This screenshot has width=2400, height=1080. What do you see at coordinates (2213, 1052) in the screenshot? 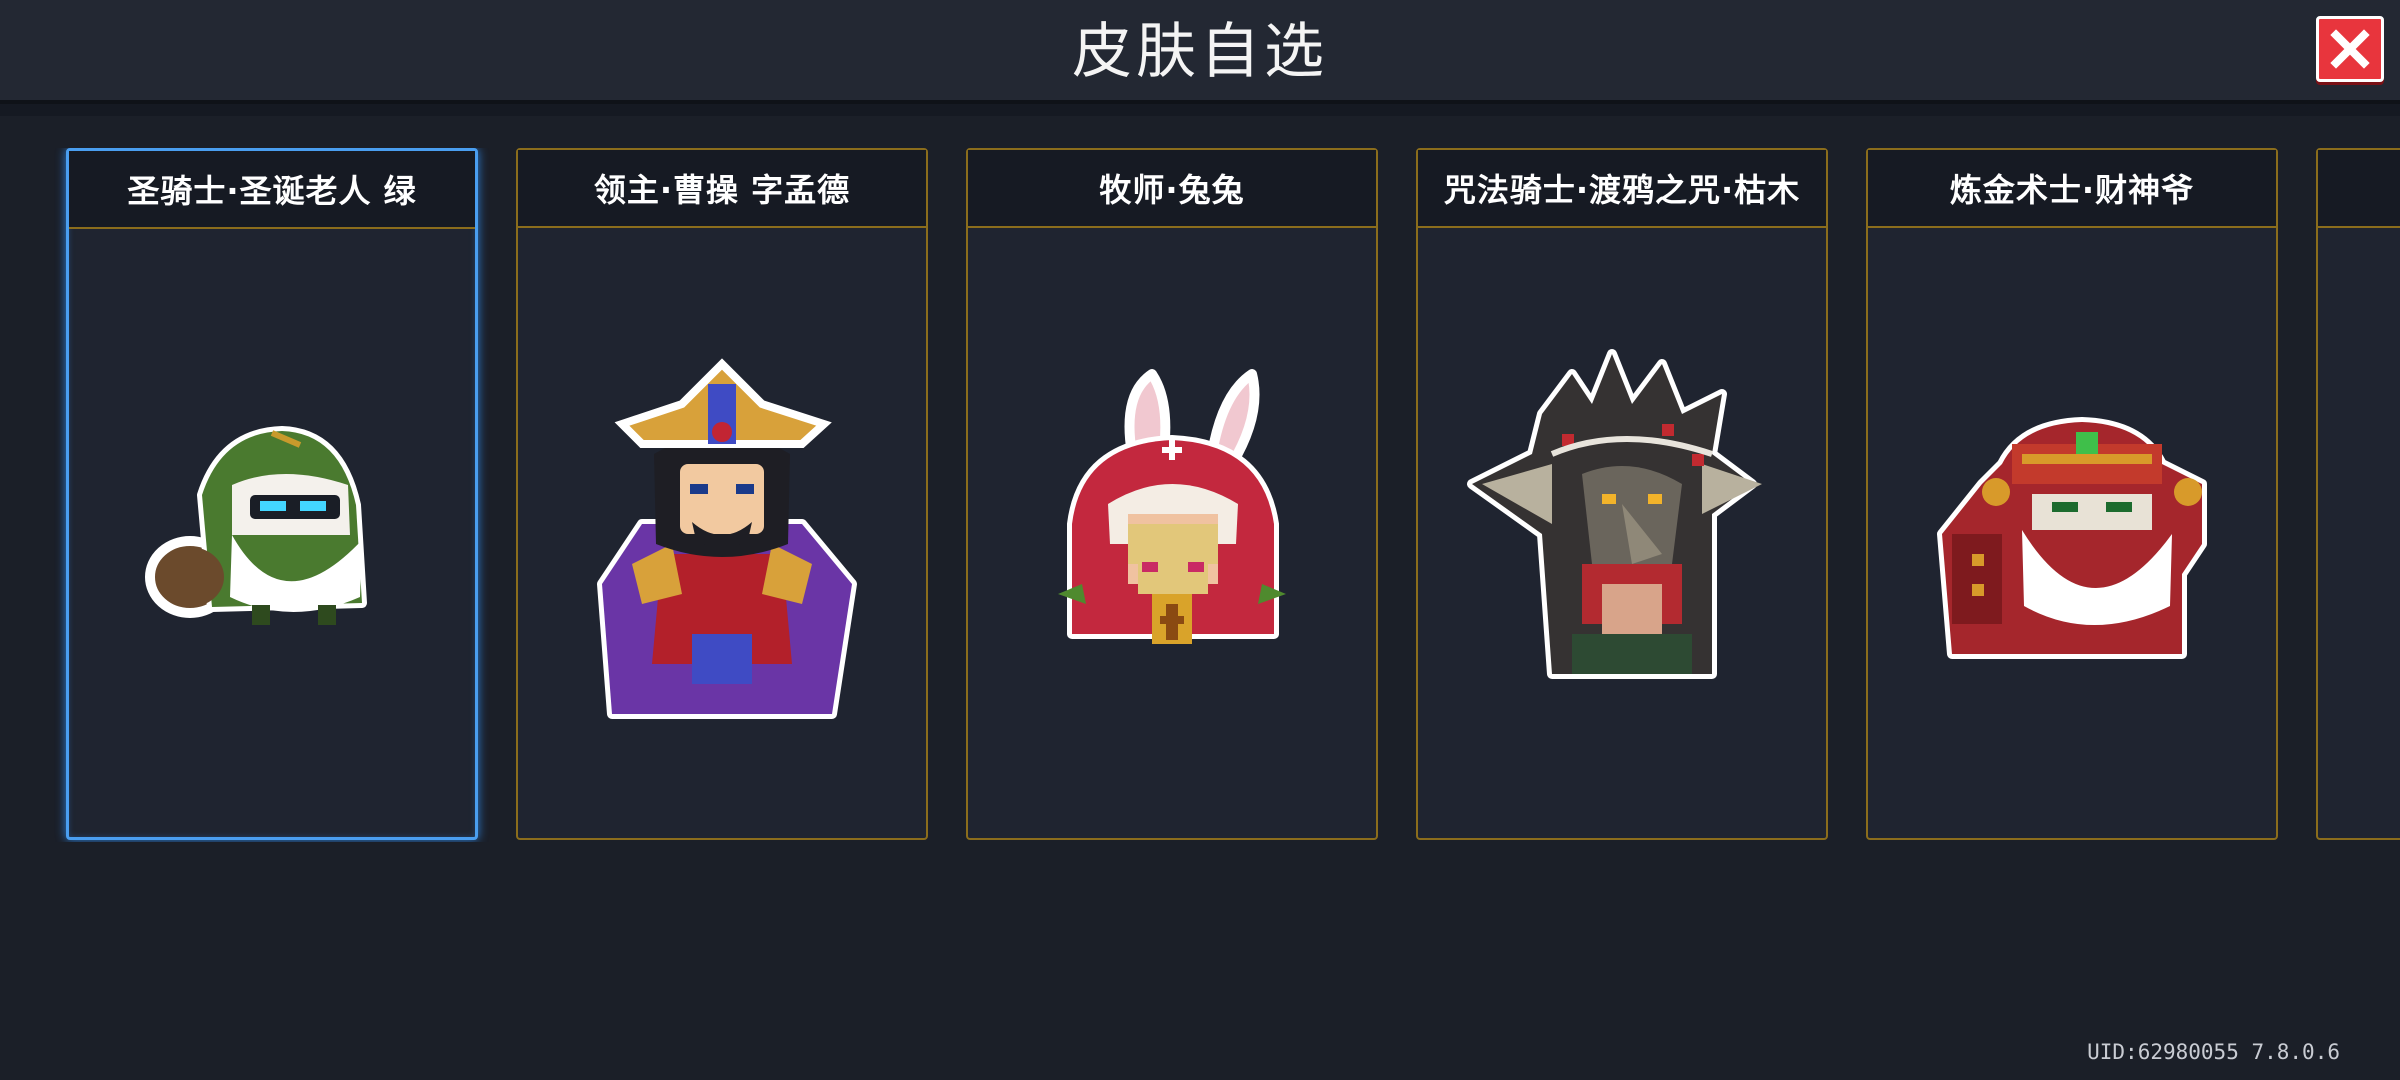
I see `uid-version-label: UID:62980055 7.8.0.6` at bounding box center [2213, 1052].